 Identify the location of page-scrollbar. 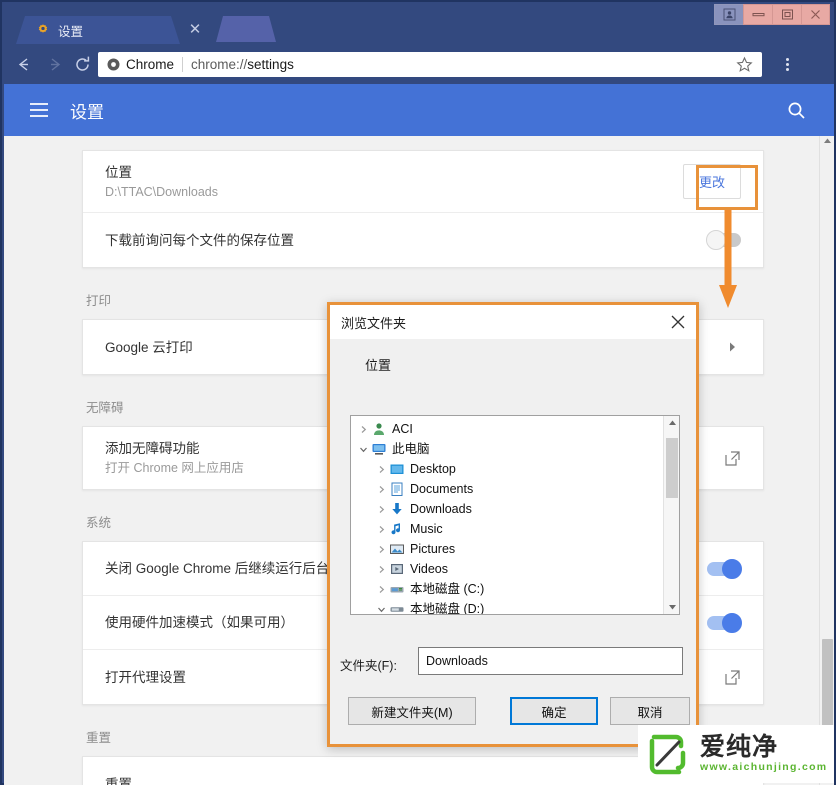
(826, 460).